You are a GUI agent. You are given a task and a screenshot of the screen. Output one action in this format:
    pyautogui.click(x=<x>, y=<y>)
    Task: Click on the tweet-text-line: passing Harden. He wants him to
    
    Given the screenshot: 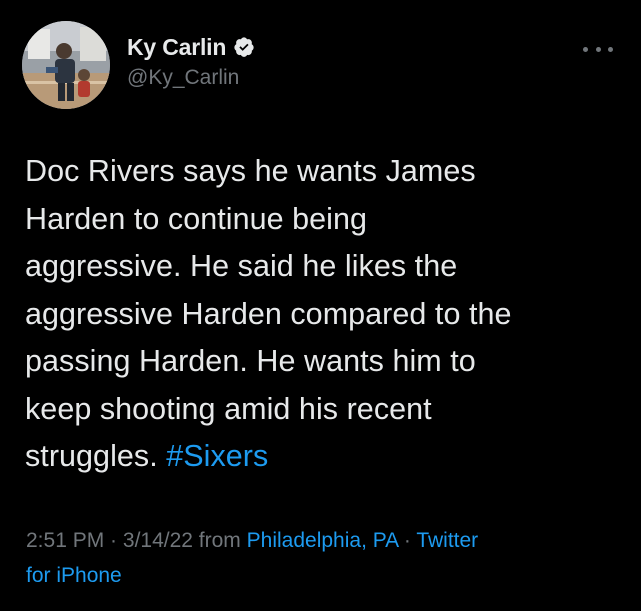 What is the action you would take?
    pyautogui.click(x=250, y=361)
    